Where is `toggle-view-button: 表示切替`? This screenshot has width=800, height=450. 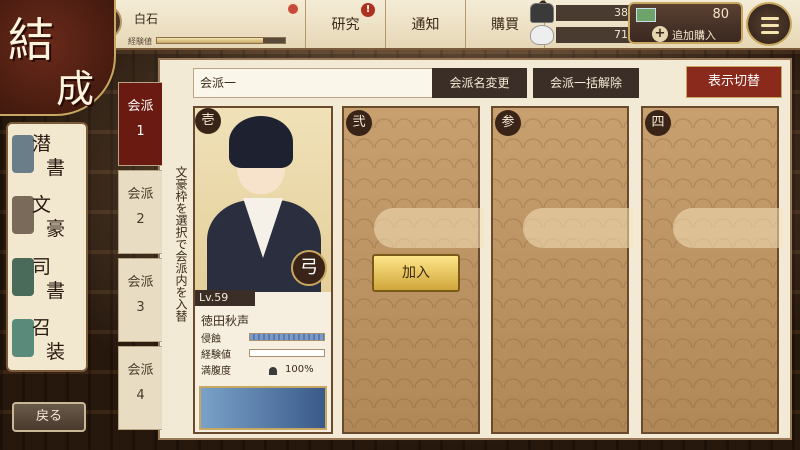 toggle-view-button: 表示切替 is located at coordinates (734, 82).